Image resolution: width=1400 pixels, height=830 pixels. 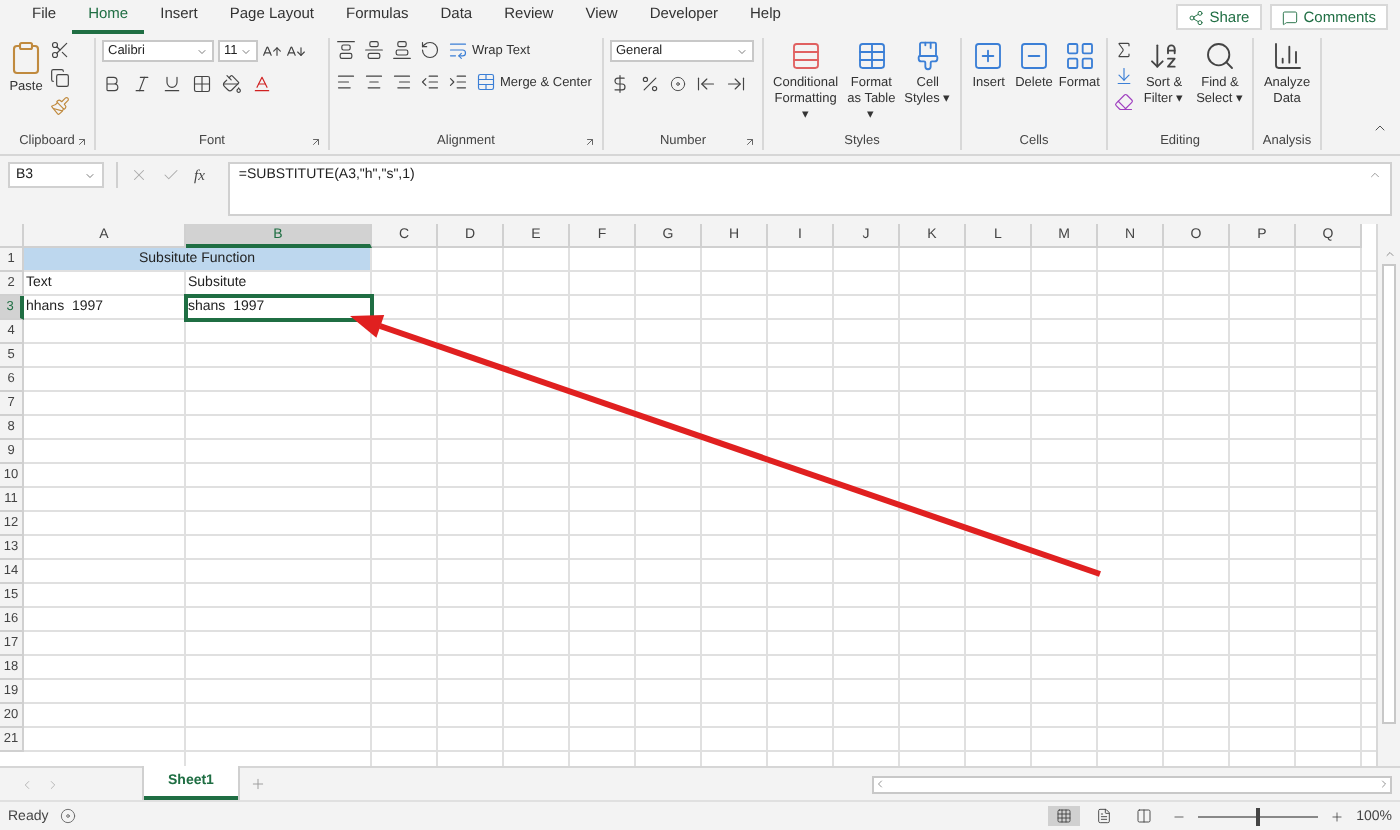 What do you see at coordinates (430, 82) in the screenshot?
I see `outdent-icon` at bounding box center [430, 82].